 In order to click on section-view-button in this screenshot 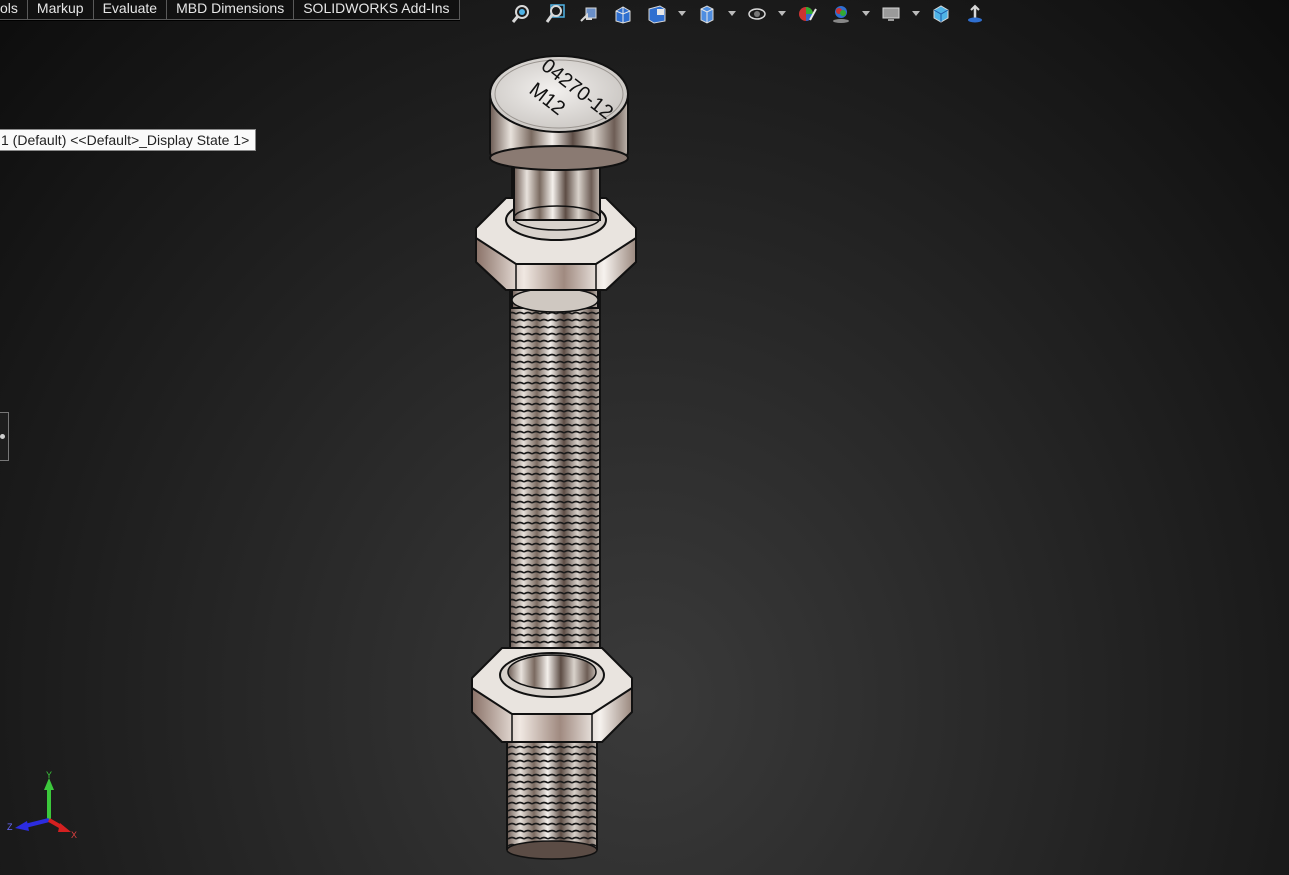, I will do `click(623, 14)`.